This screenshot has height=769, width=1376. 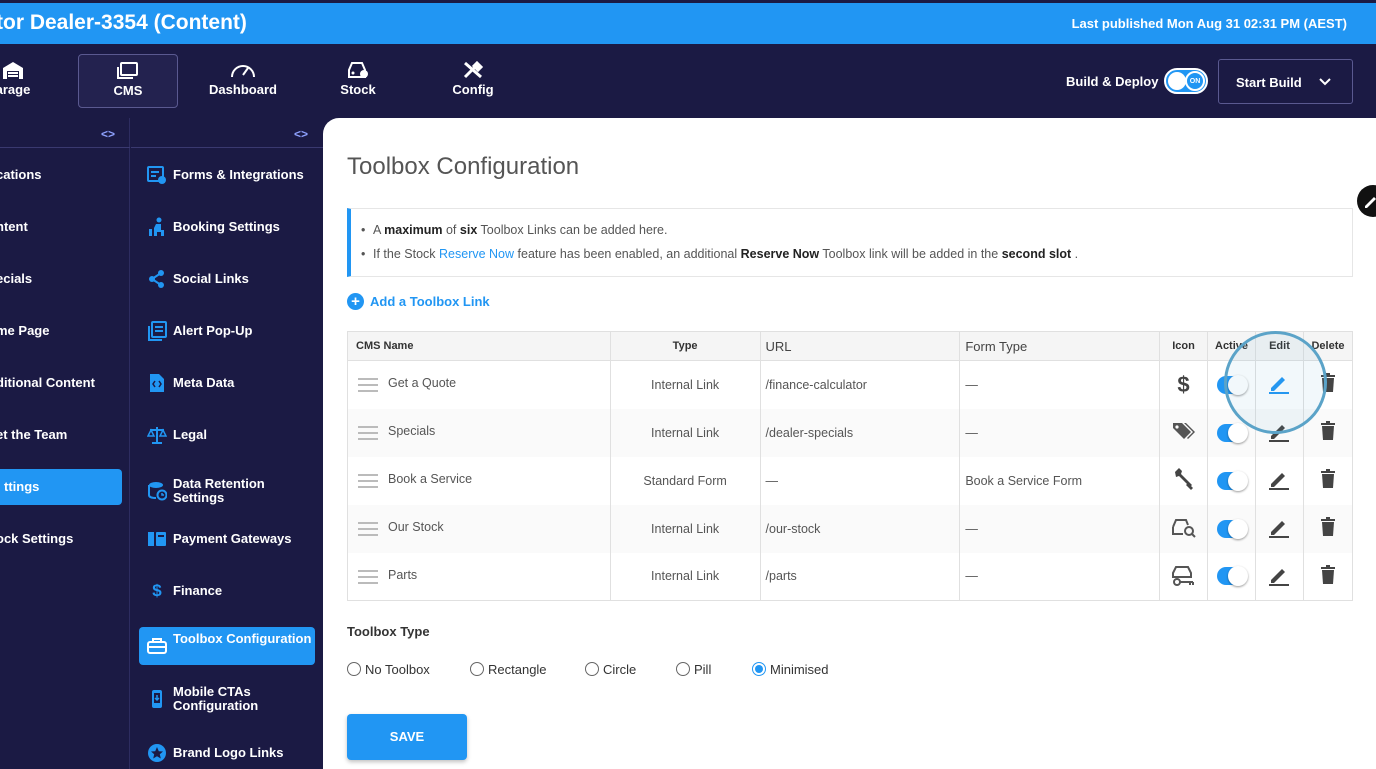 What do you see at coordinates (407, 737) in the screenshot?
I see `save-button: SAVE` at bounding box center [407, 737].